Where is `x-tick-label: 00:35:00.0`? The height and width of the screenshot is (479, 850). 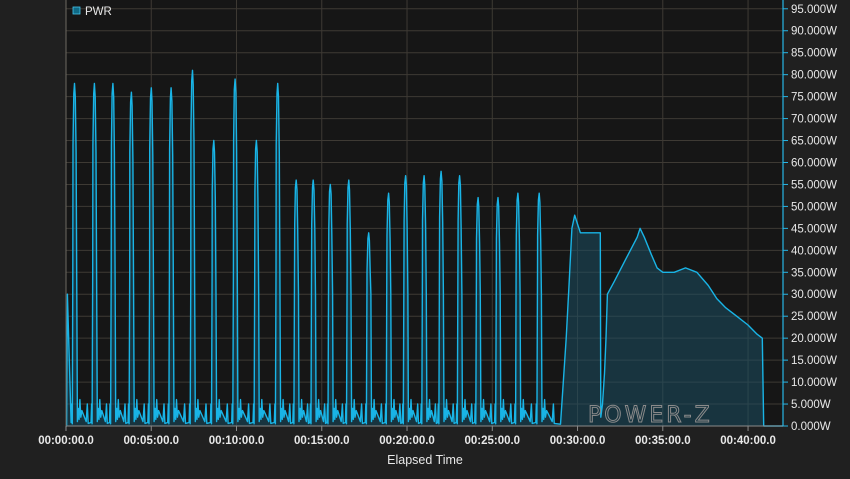 x-tick-label: 00:35:00.0 is located at coordinates (663, 441).